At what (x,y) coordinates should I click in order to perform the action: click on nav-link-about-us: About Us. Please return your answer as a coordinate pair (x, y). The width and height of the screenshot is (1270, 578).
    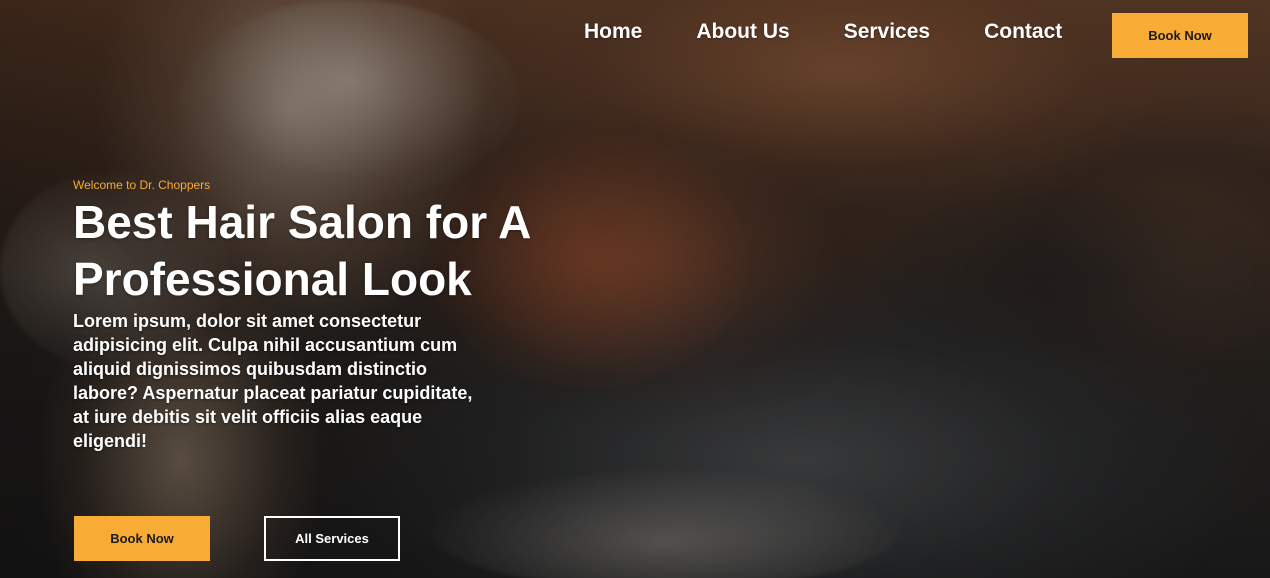
    Looking at the image, I should click on (742, 32).